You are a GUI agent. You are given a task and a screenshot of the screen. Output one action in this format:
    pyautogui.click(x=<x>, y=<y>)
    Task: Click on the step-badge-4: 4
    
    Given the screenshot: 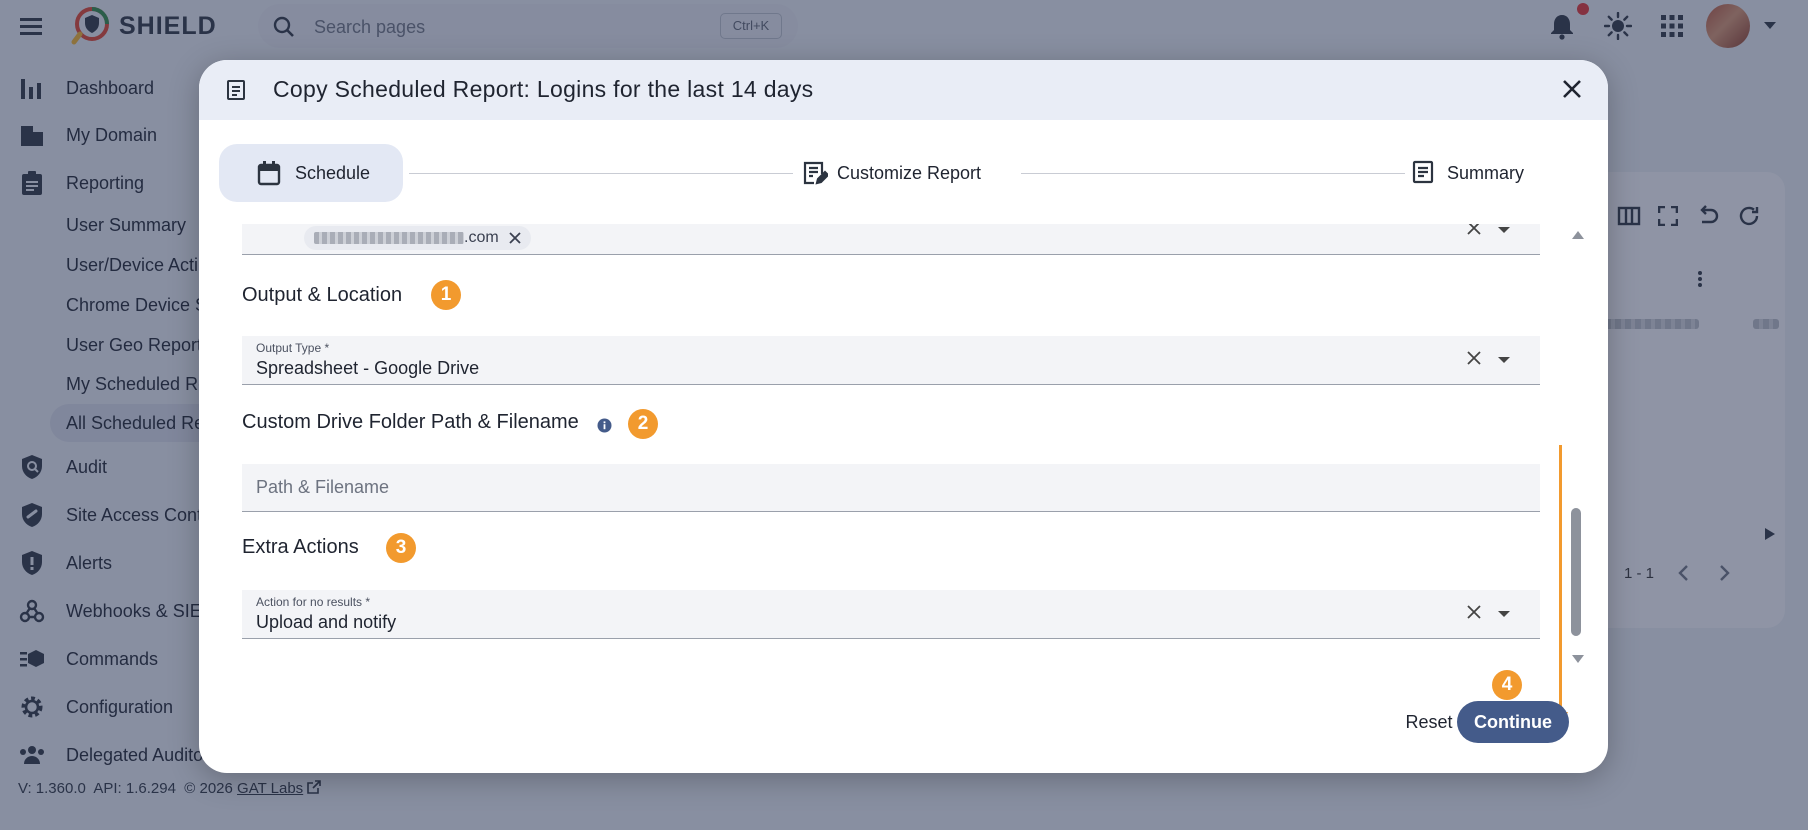 What is the action you would take?
    pyautogui.click(x=1507, y=685)
    